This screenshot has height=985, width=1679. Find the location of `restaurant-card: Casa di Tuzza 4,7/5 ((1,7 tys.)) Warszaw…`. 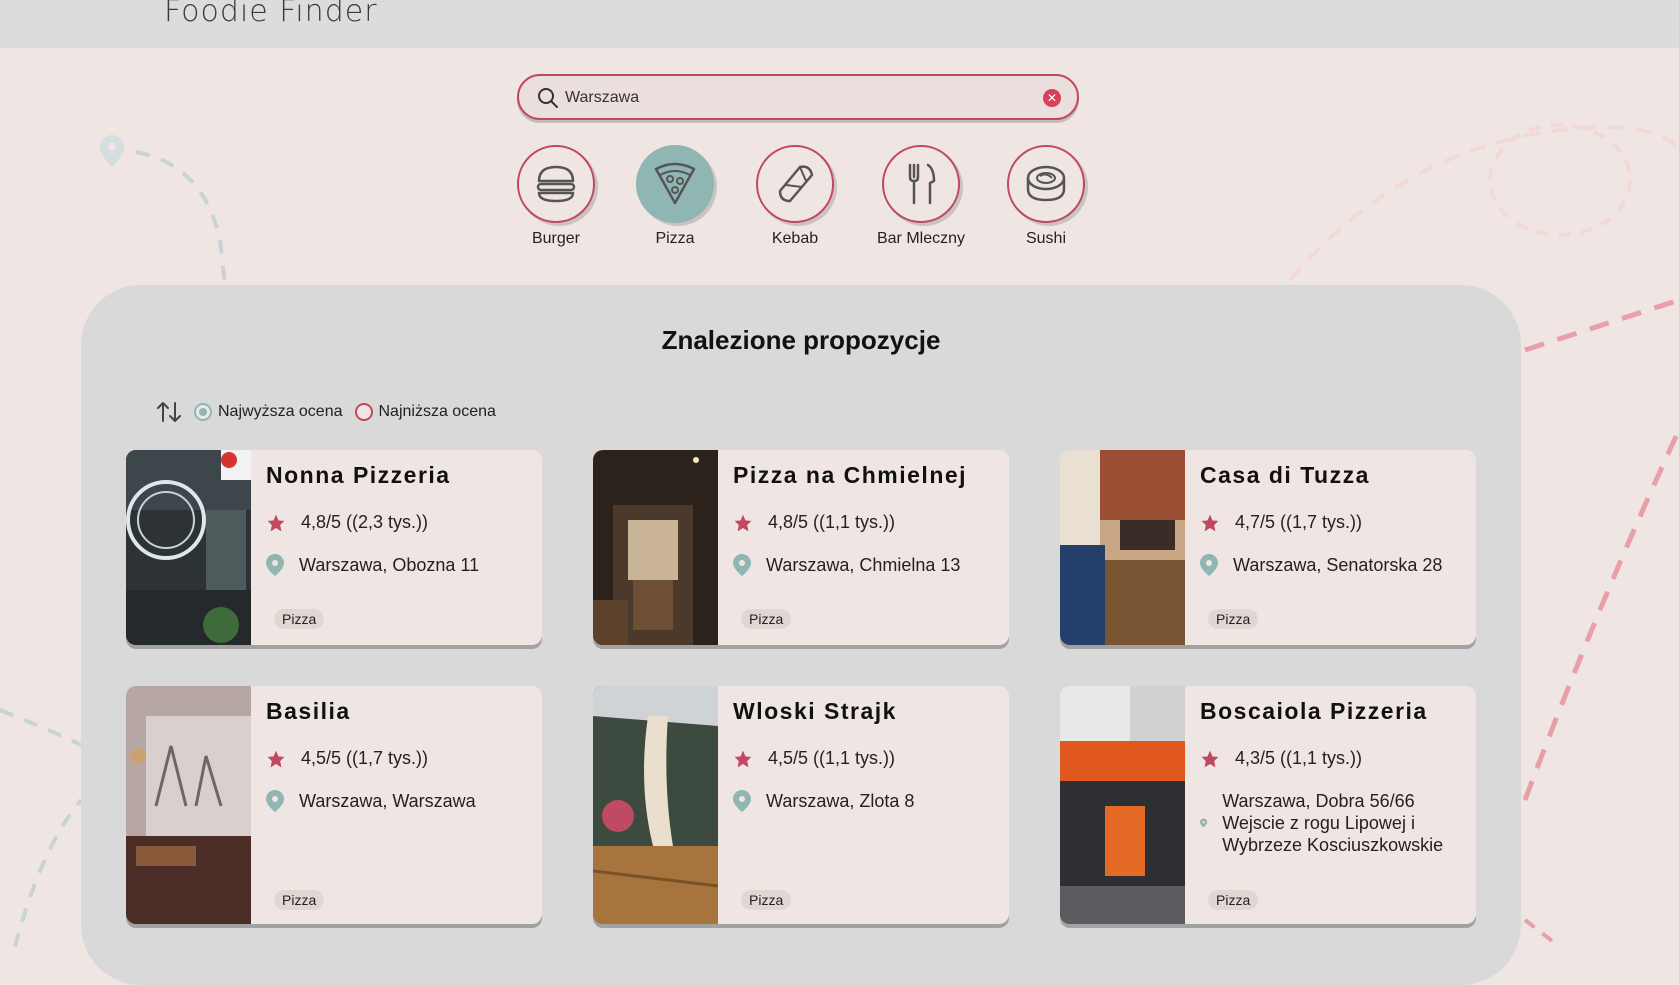

restaurant-card: Casa di Tuzza 4,7/5 ((1,7 tys.)) Warszaw… is located at coordinates (1268, 547).